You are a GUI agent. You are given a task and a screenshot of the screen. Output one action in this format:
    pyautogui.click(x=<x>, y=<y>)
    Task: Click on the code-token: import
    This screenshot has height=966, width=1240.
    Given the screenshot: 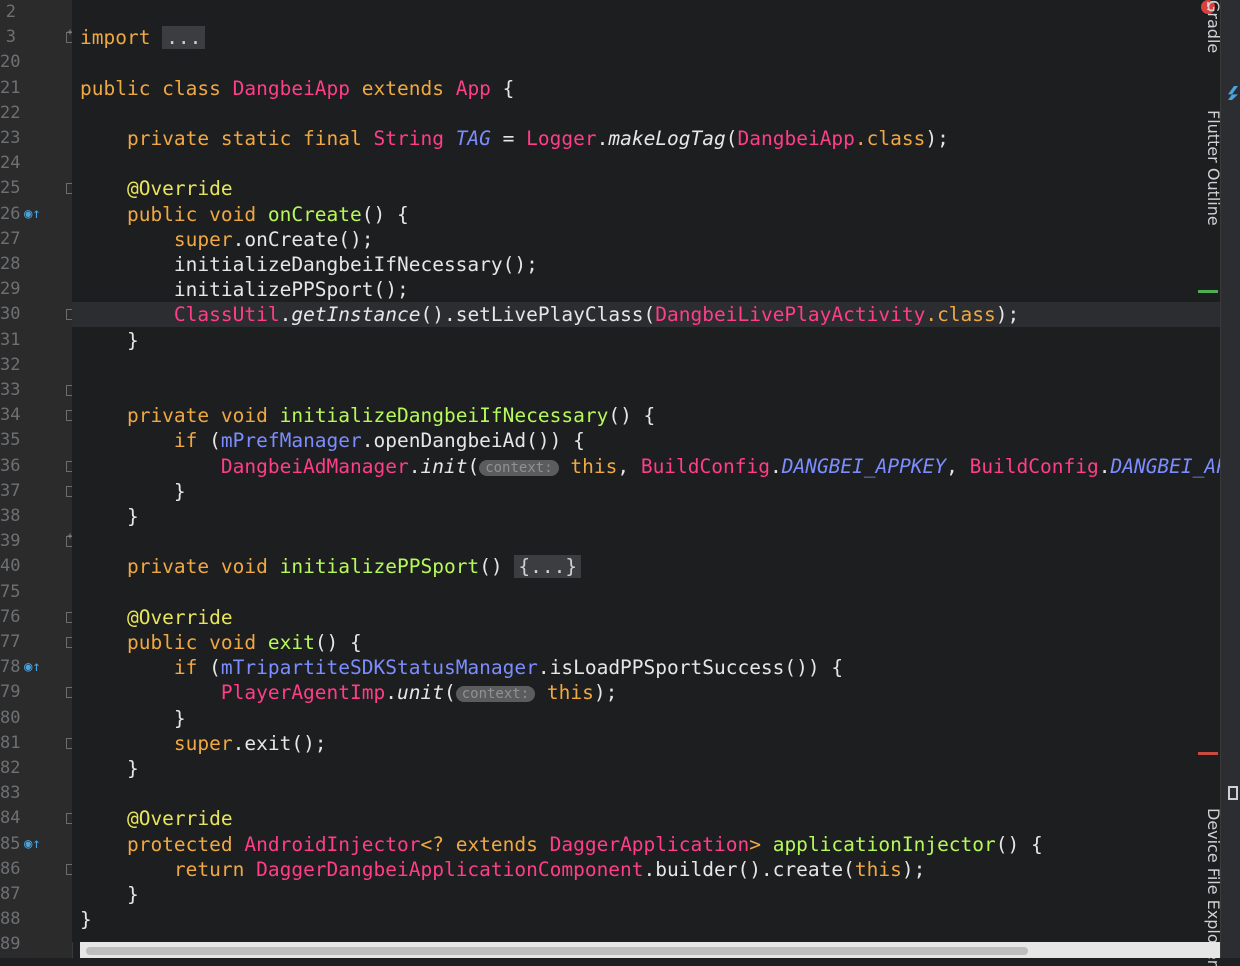 What is the action you would take?
    pyautogui.click(x=121, y=38)
    